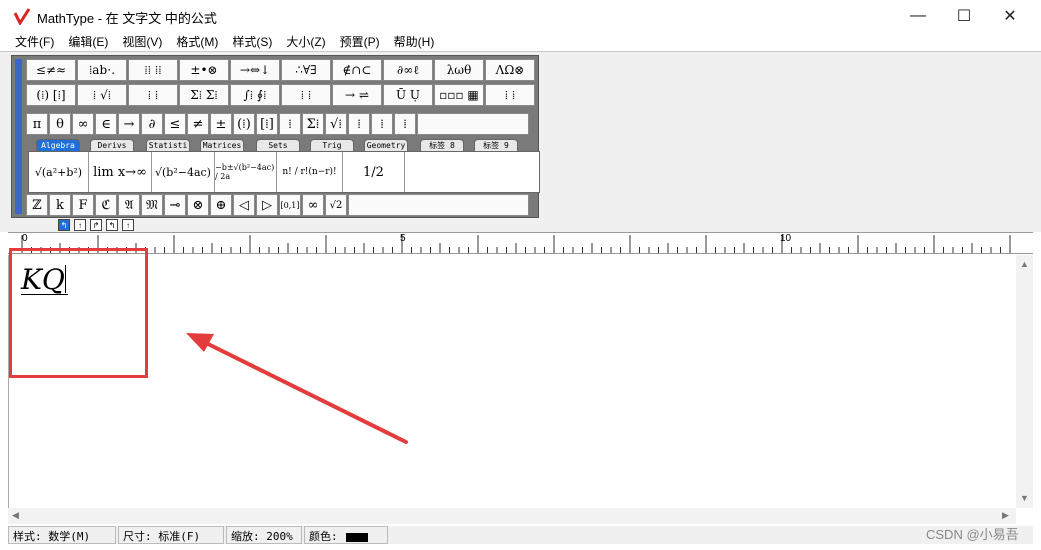  What do you see at coordinates (520, 535) in the screenshot?
I see `status-bar: 样式: 数学(M) 尺寸: 标准(F) 缩放: 200% 颜色:` at bounding box center [520, 535].